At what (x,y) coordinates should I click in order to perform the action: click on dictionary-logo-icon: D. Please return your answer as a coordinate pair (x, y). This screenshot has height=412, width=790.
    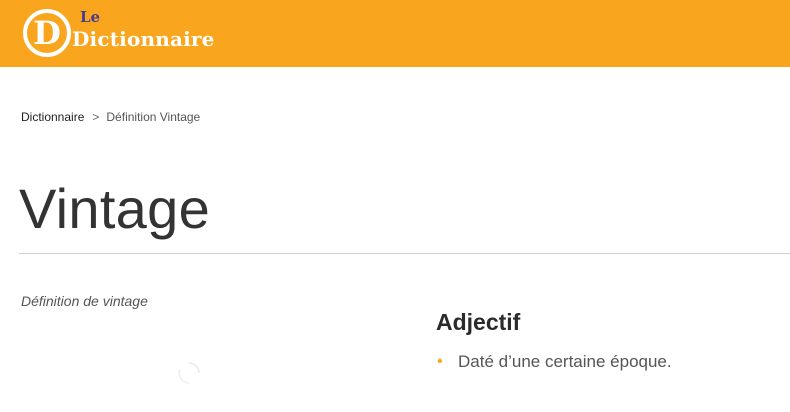
    Looking at the image, I should click on (47, 33).